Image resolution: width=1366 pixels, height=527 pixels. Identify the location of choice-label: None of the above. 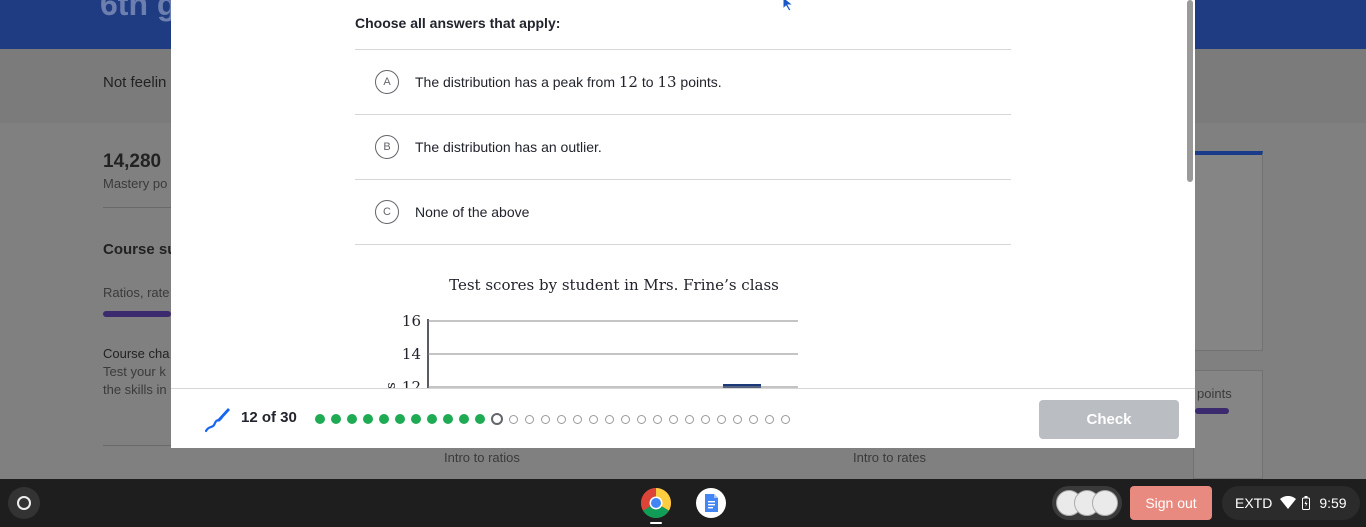
(472, 212).